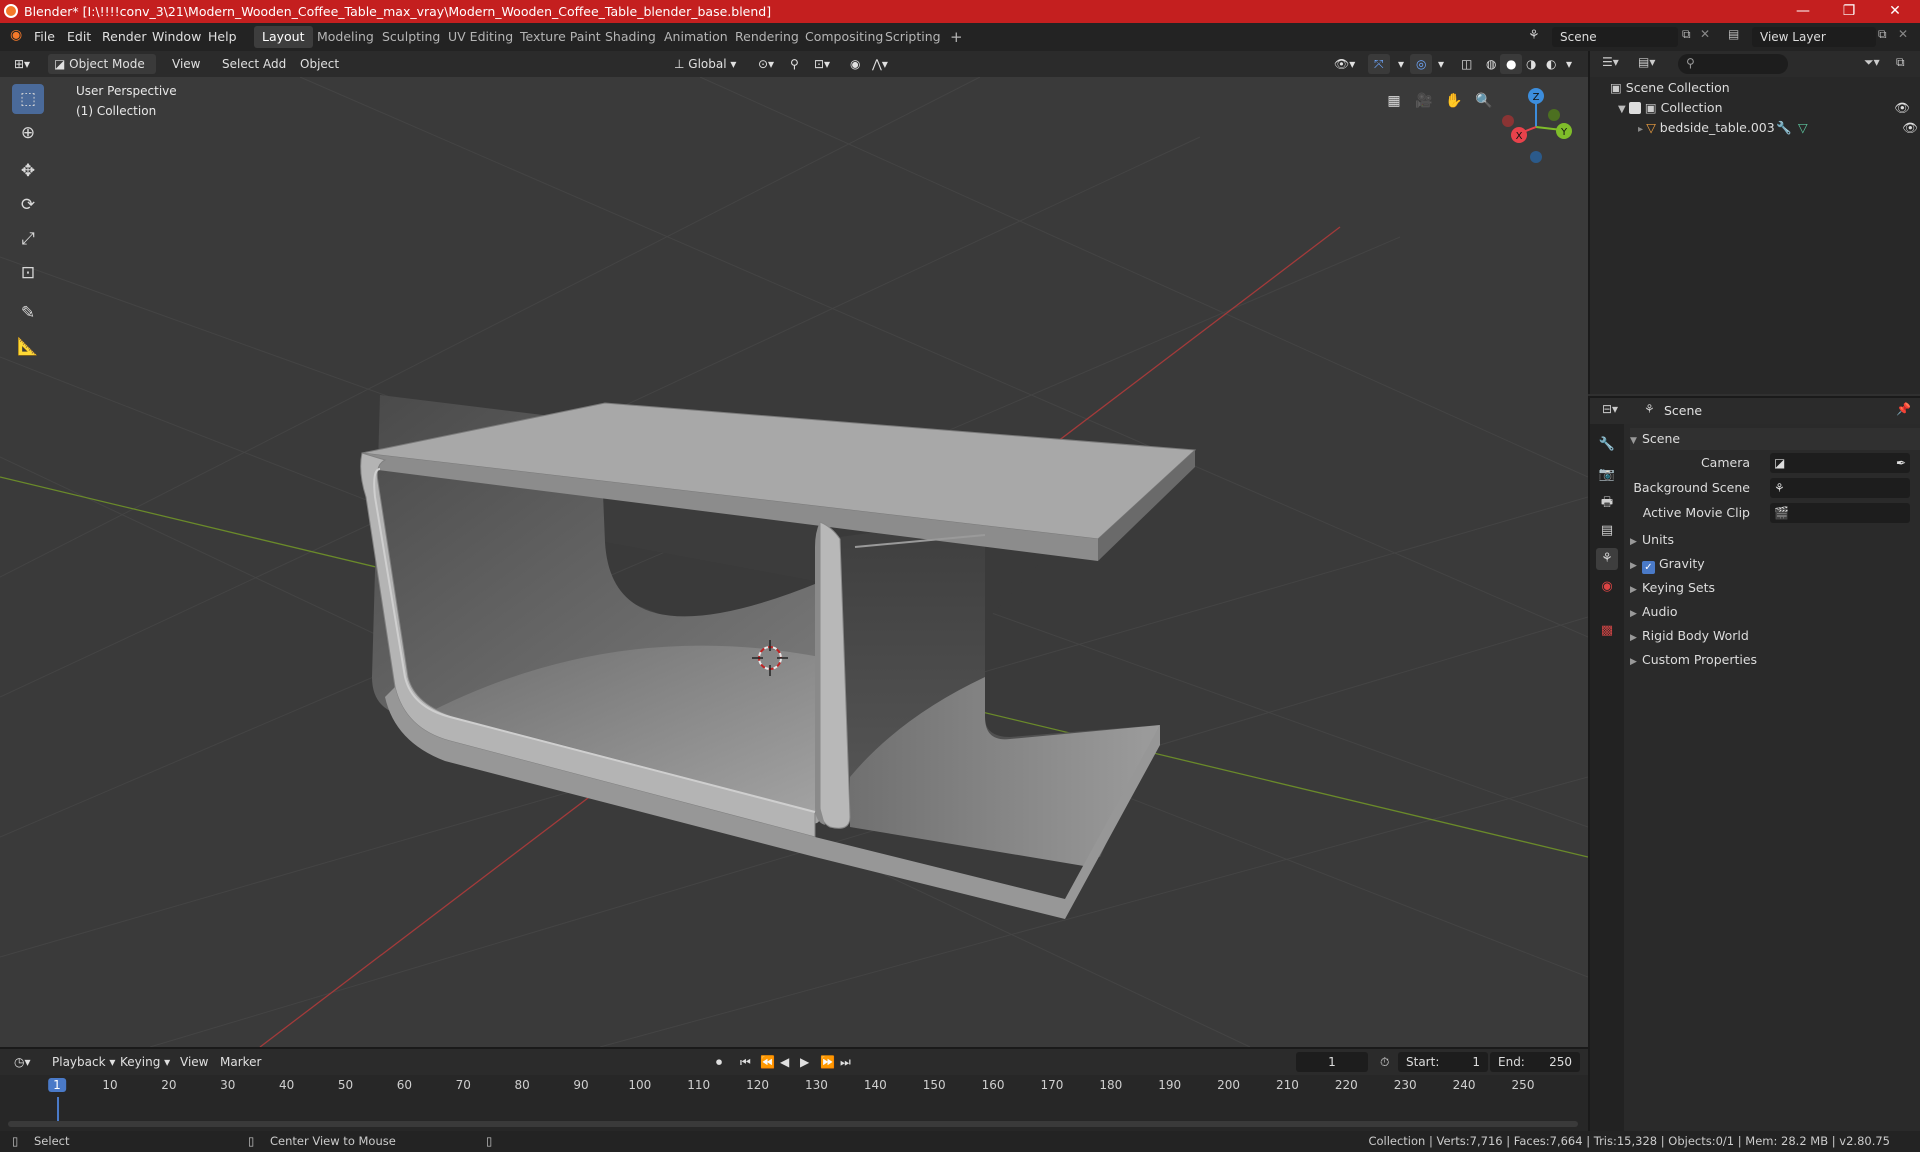  Describe the element at coordinates (102, 72) in the screenshot. I see `mode-dropdown: ◪ Object Mode ▾` at that location.